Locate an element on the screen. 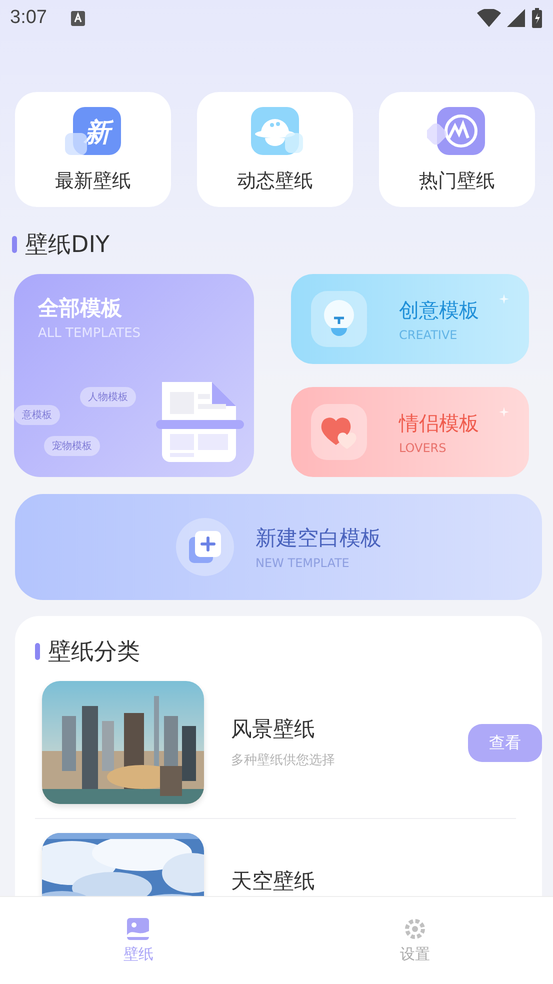 This screenshot has width=553, height=984. category-shortcut: 热门壁纸 is located at coordinates (457, 149).